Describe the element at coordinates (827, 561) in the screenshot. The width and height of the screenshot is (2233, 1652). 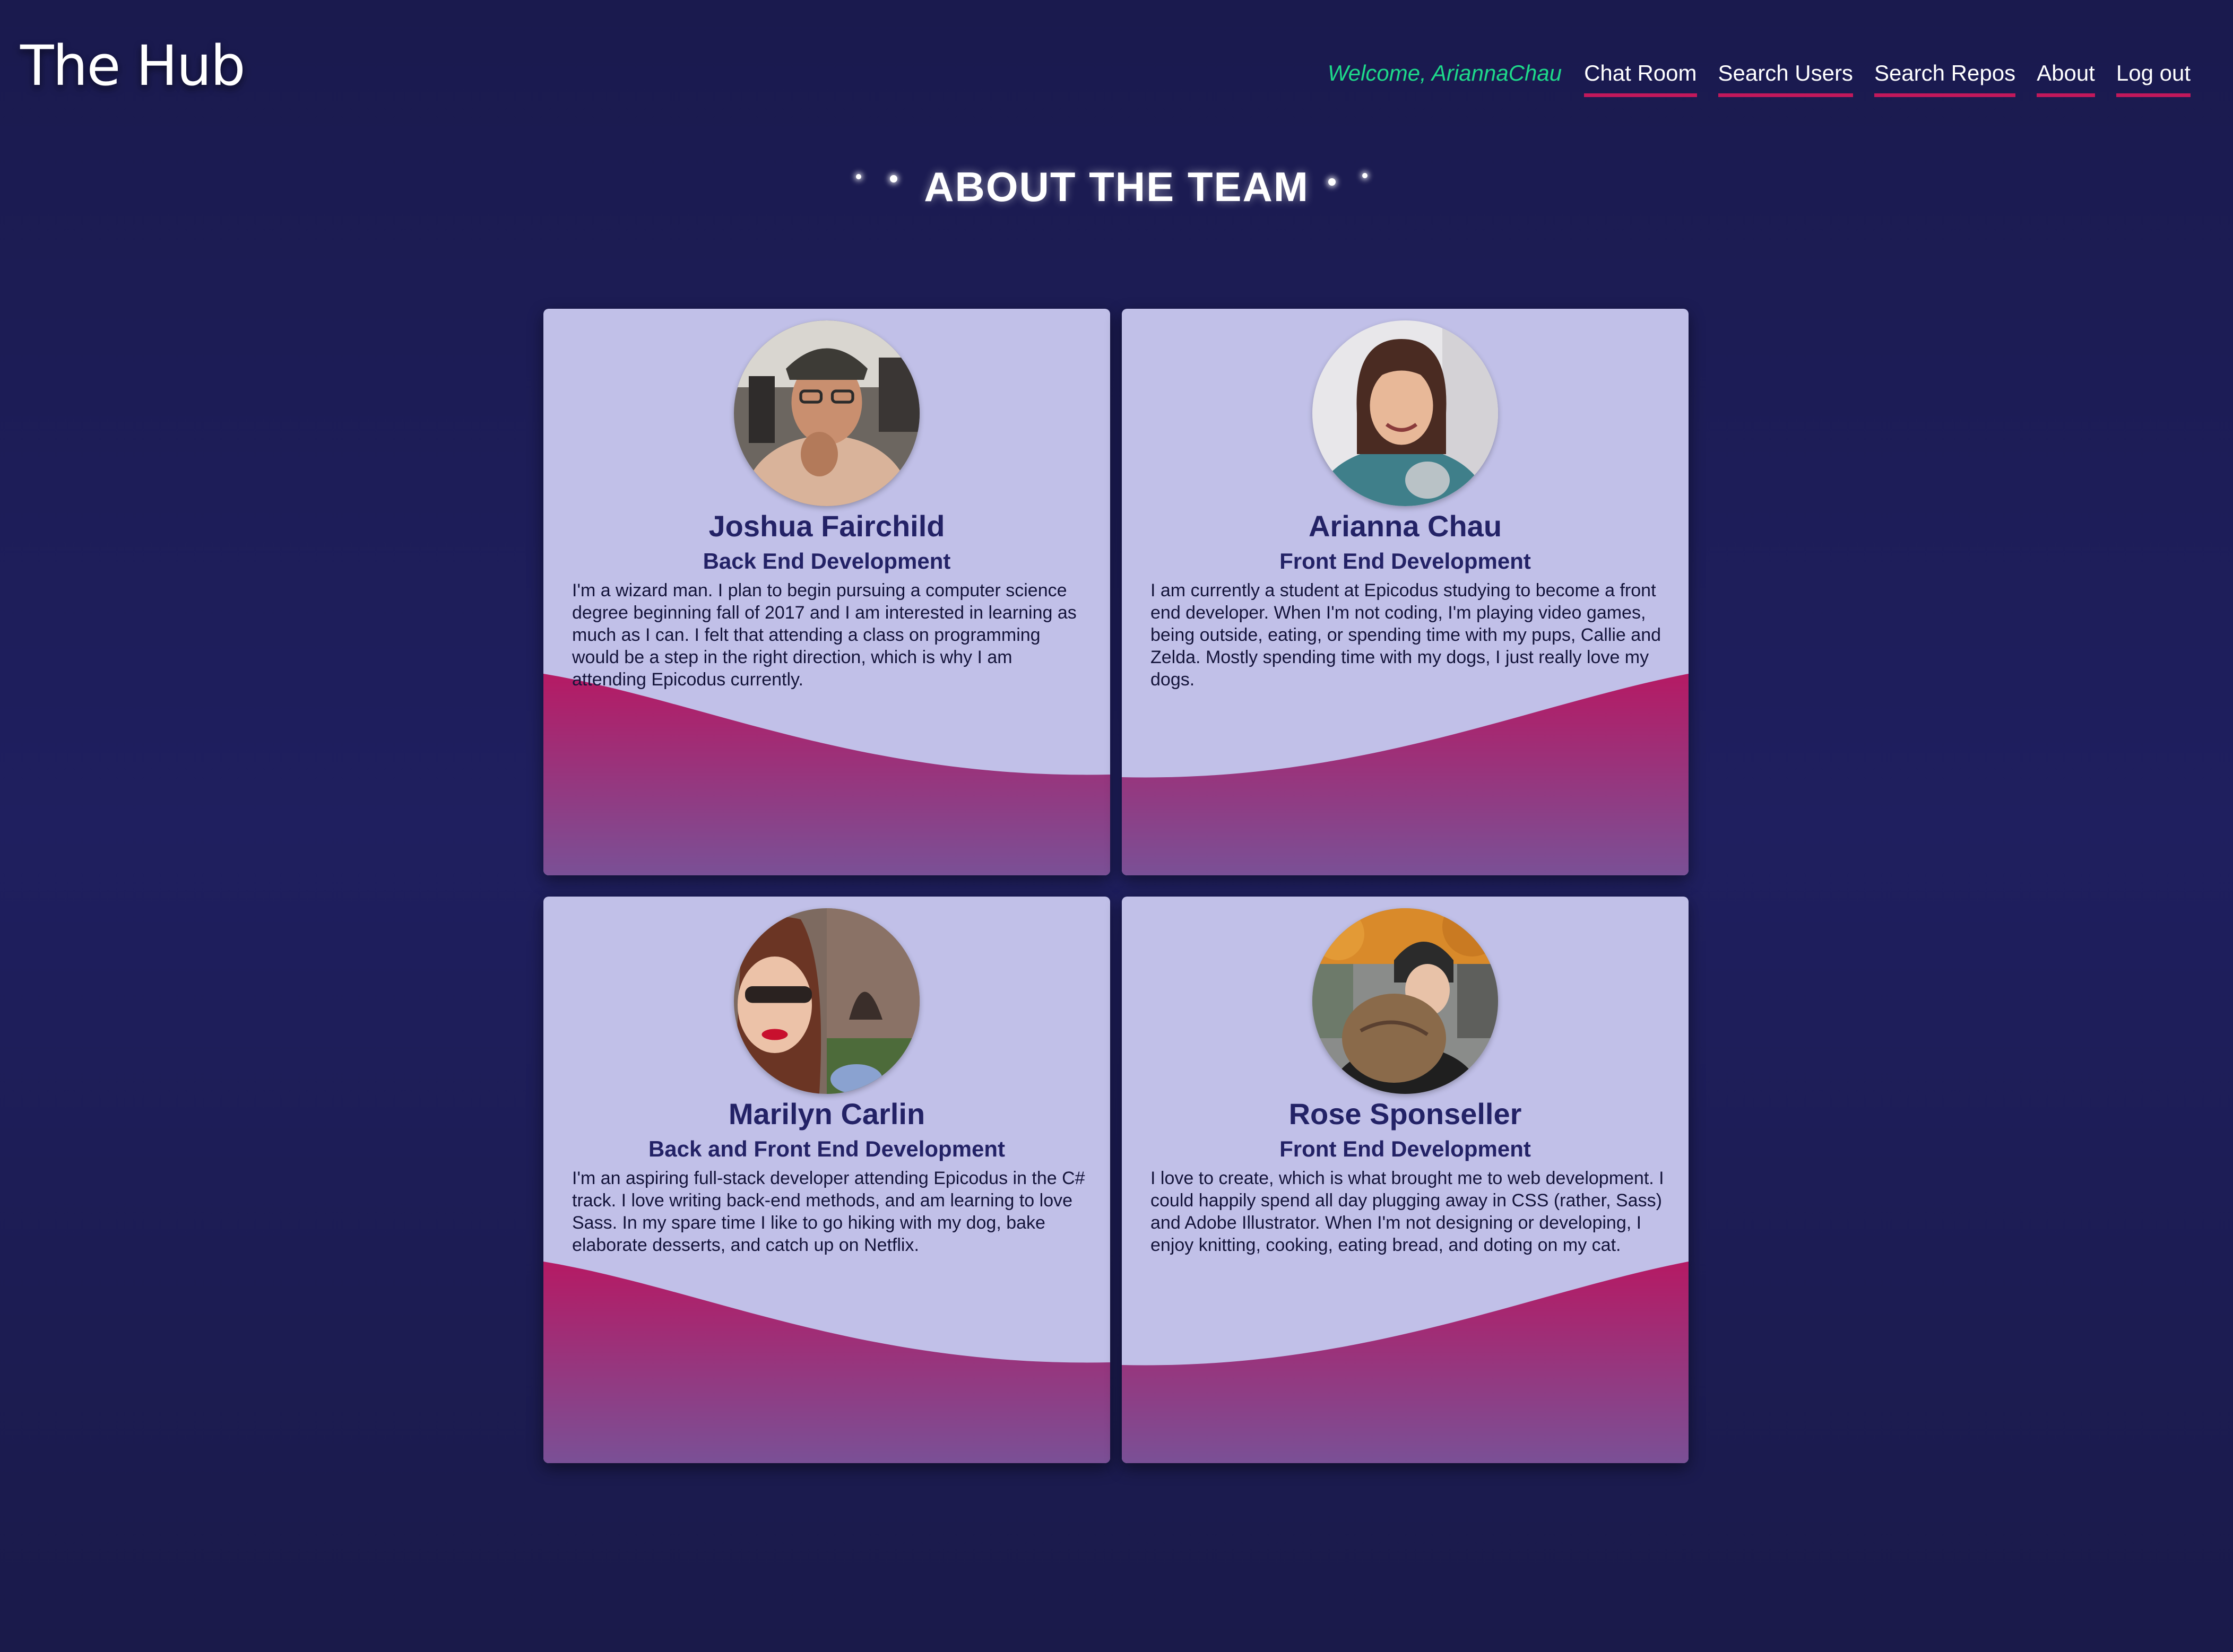
I see `member-role: Back End Development` at that location.